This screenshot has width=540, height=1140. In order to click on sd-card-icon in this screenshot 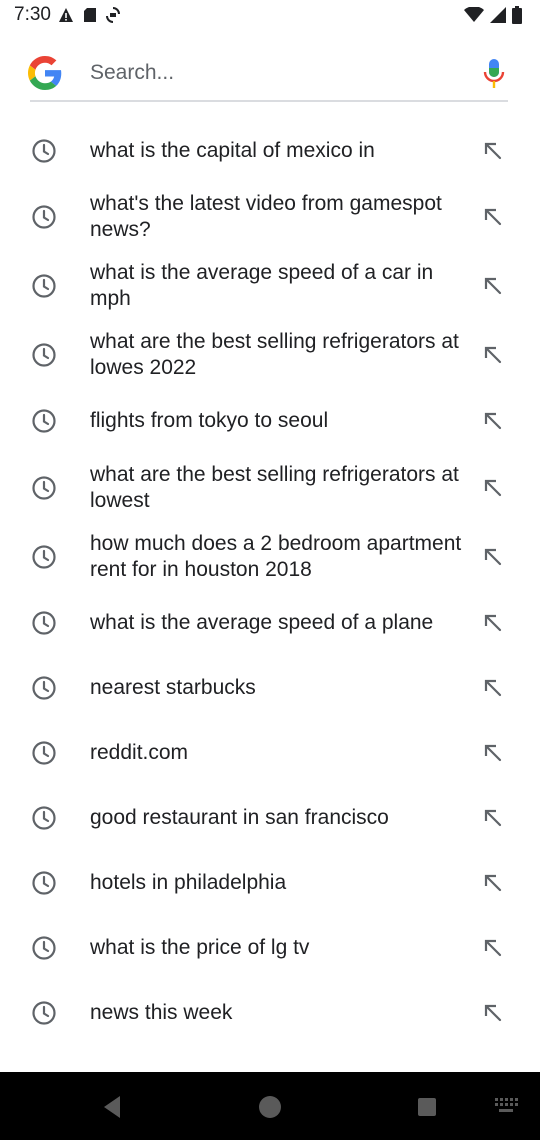, I will do `click(90, 15)`.